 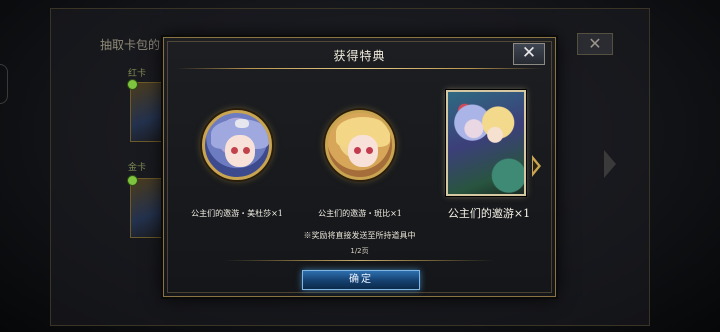 I want to click on confirm-button: 确定, so click(x=361, y=280).